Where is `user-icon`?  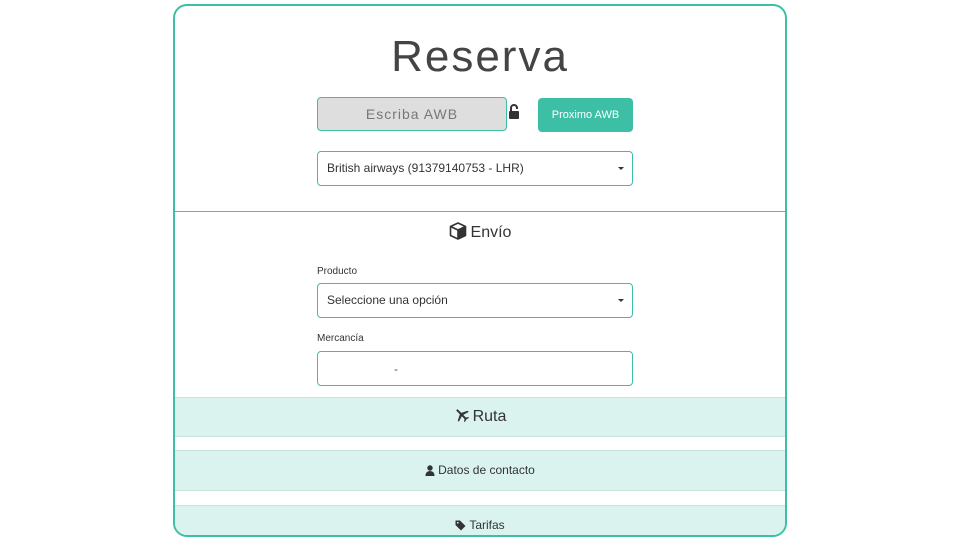 user-icon is located at coordinates (430, 470).